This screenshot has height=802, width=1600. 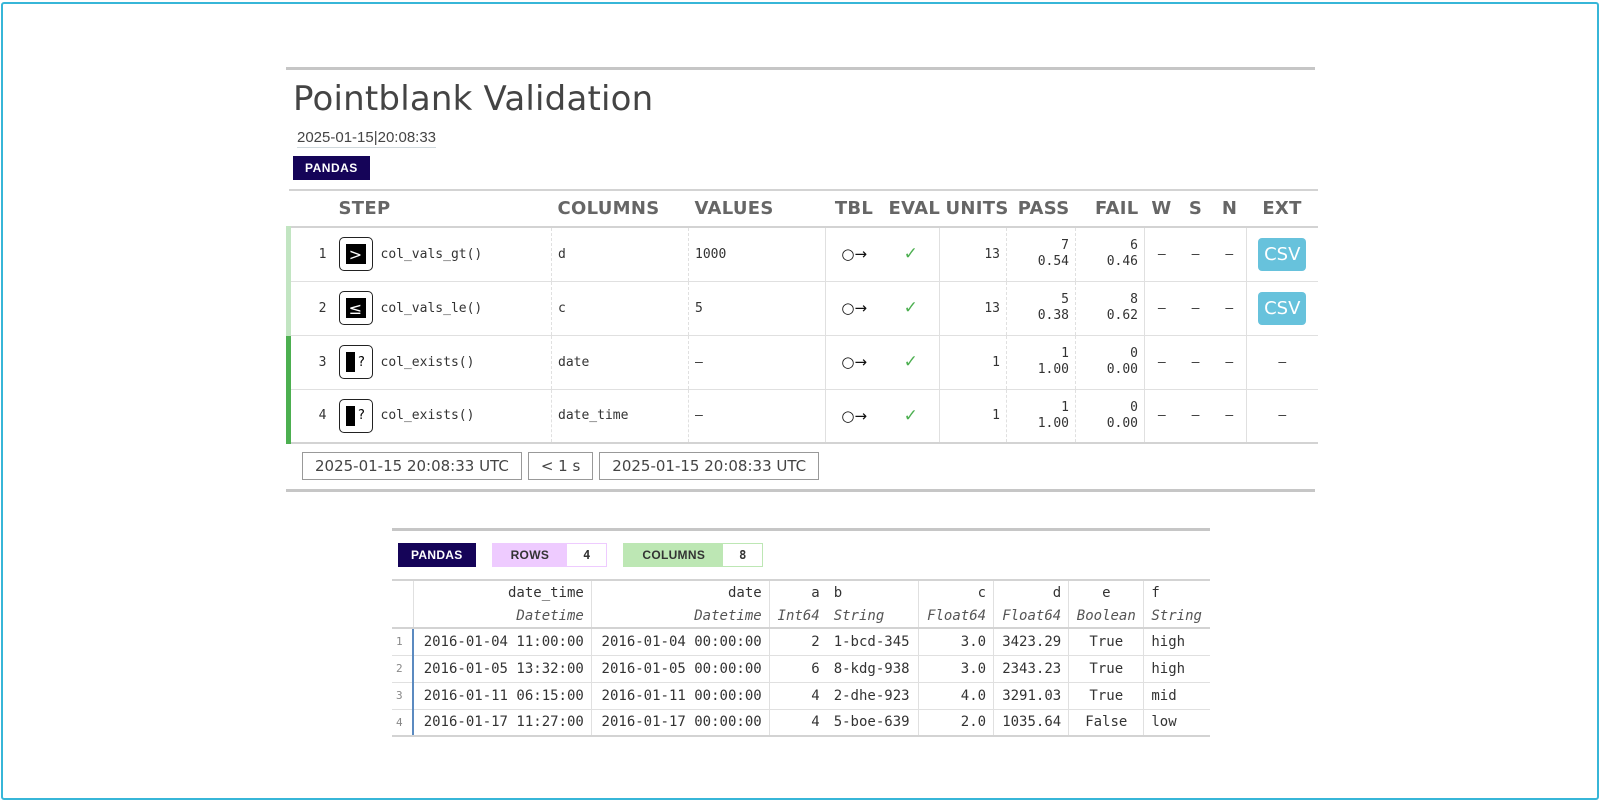 What do you see at coordinates (1031, 669) in the screenshot?
I see `table-cell: 2343.23` at bounding box center [1031, 669].